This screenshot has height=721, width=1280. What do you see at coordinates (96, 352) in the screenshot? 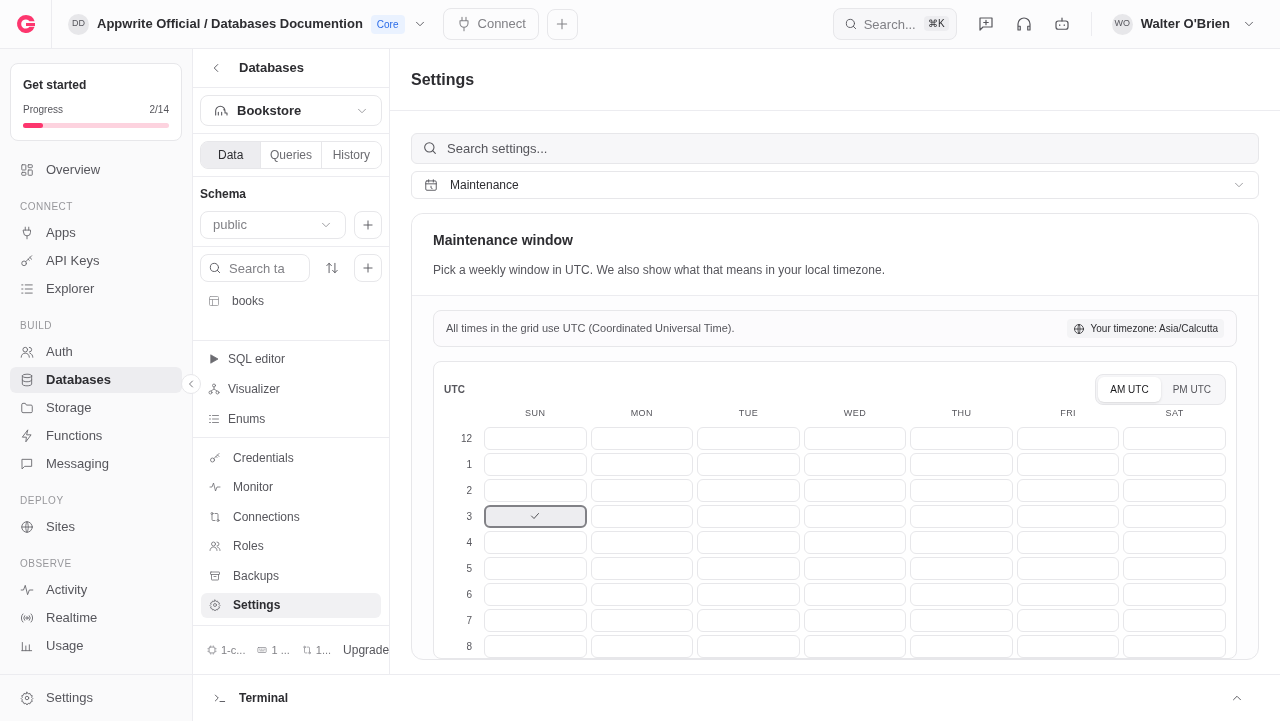
I see `nav-item: Auth` at bounding box center [96, 352].